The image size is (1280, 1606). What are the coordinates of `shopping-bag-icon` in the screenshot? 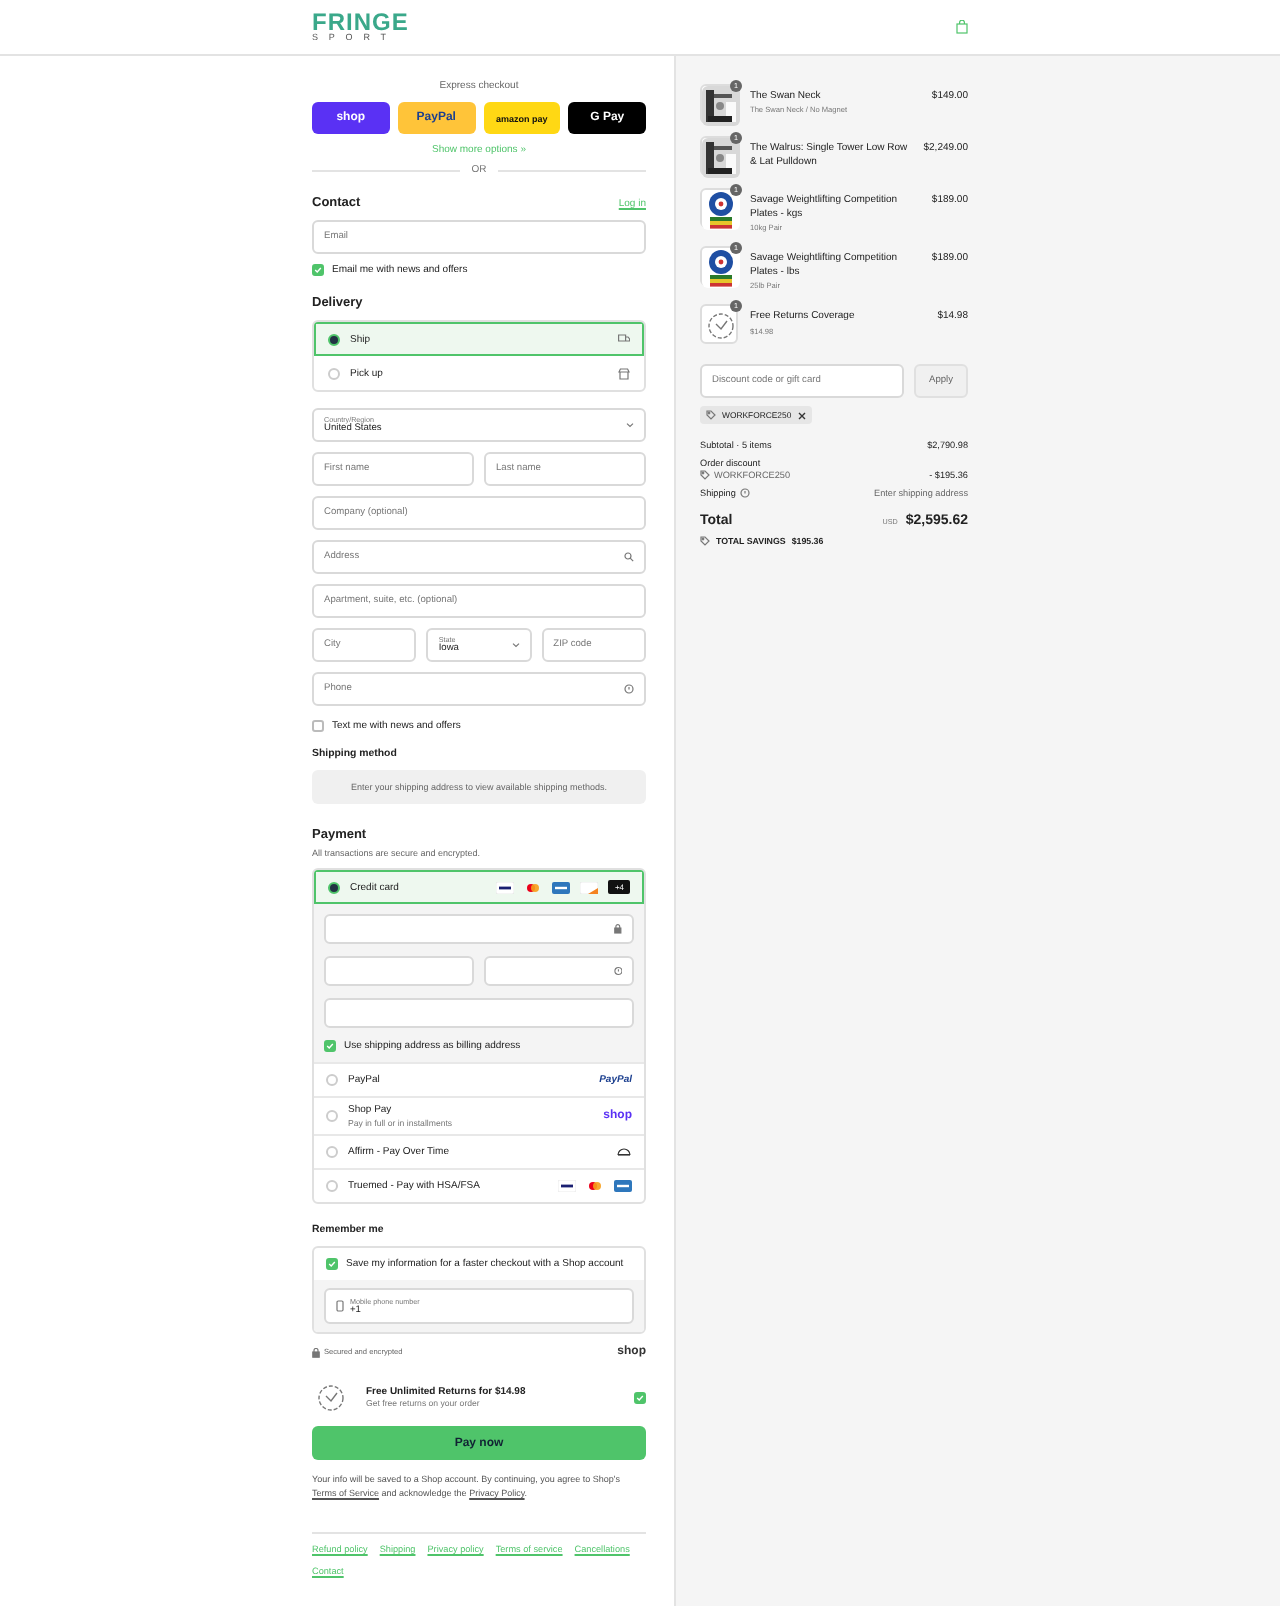 It's located at (962, 27).